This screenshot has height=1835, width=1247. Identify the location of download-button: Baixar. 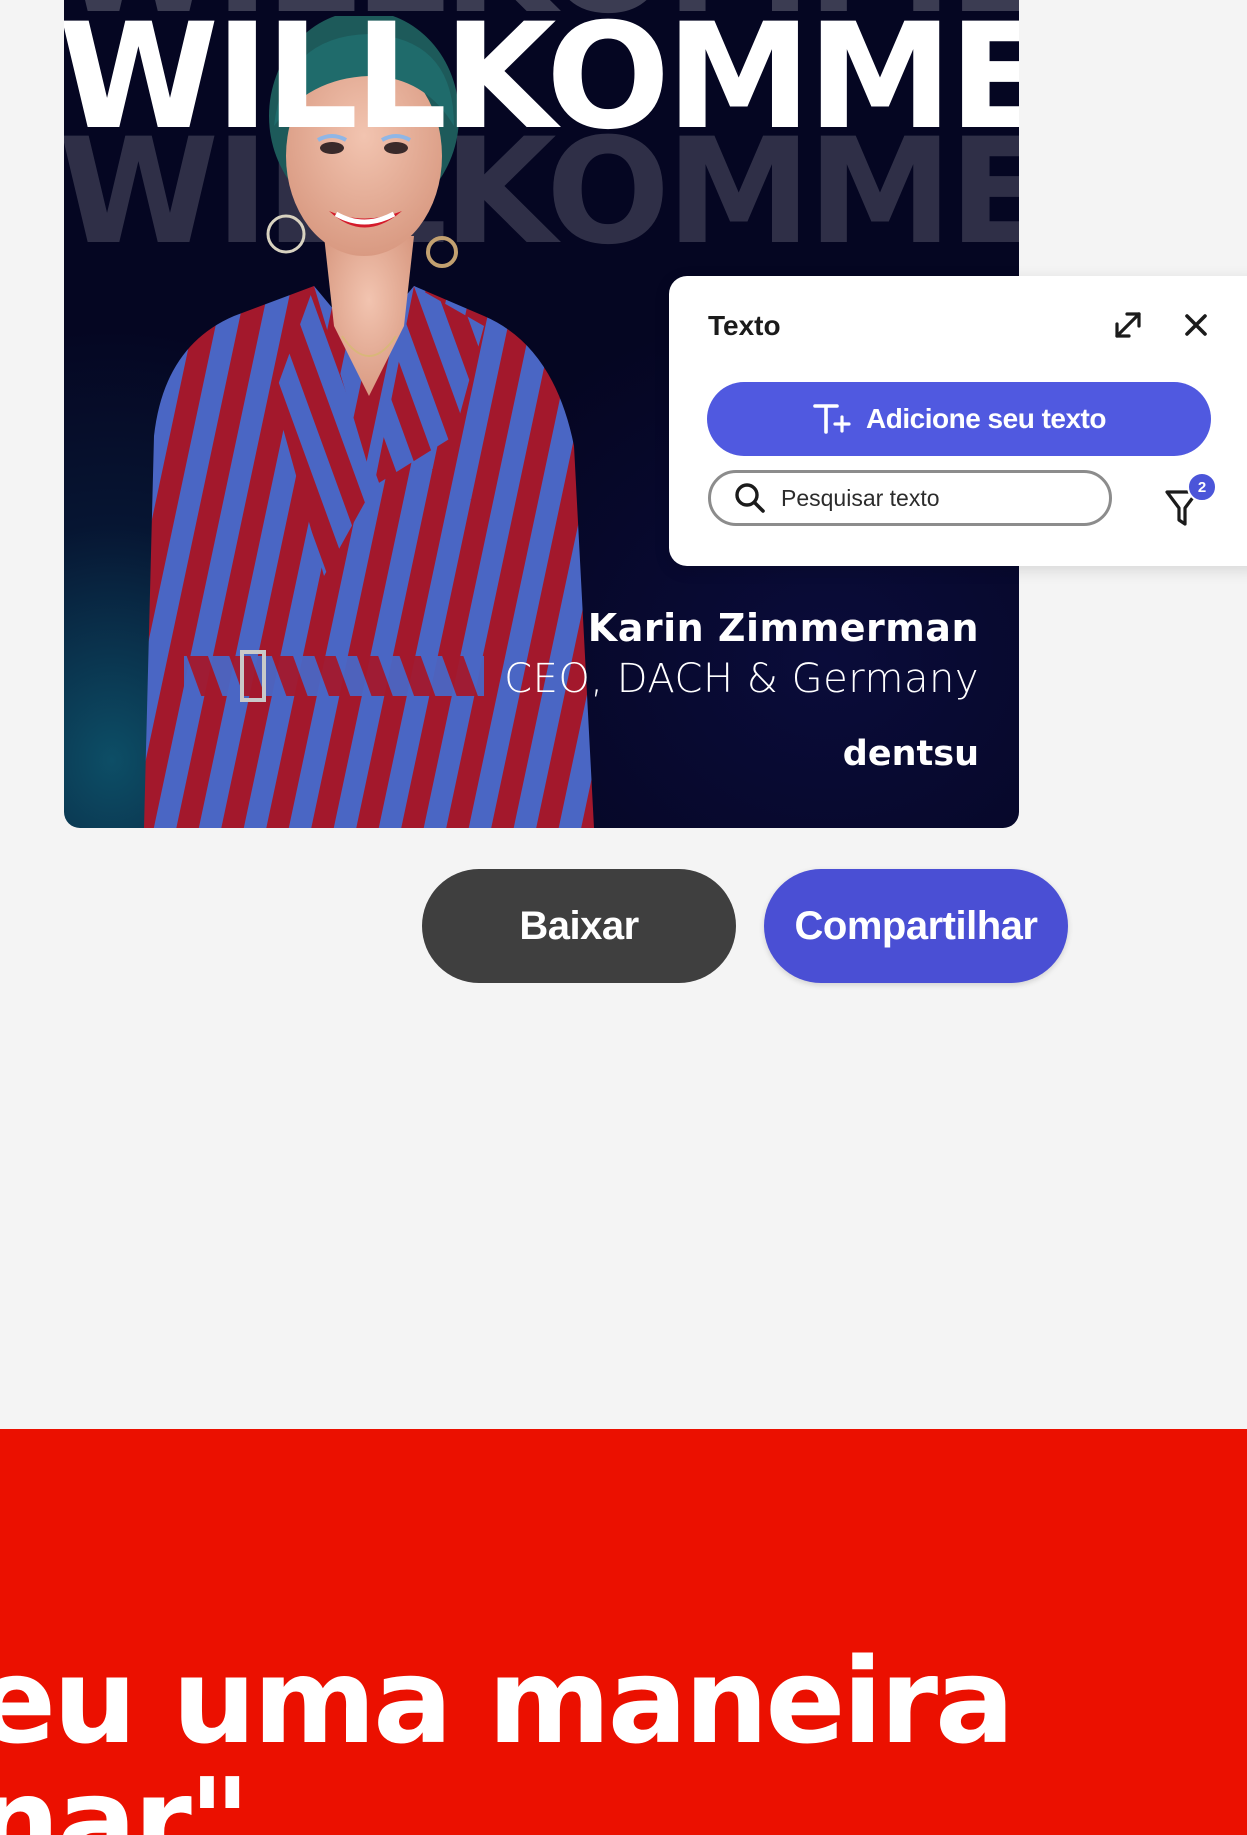
(579, 926).